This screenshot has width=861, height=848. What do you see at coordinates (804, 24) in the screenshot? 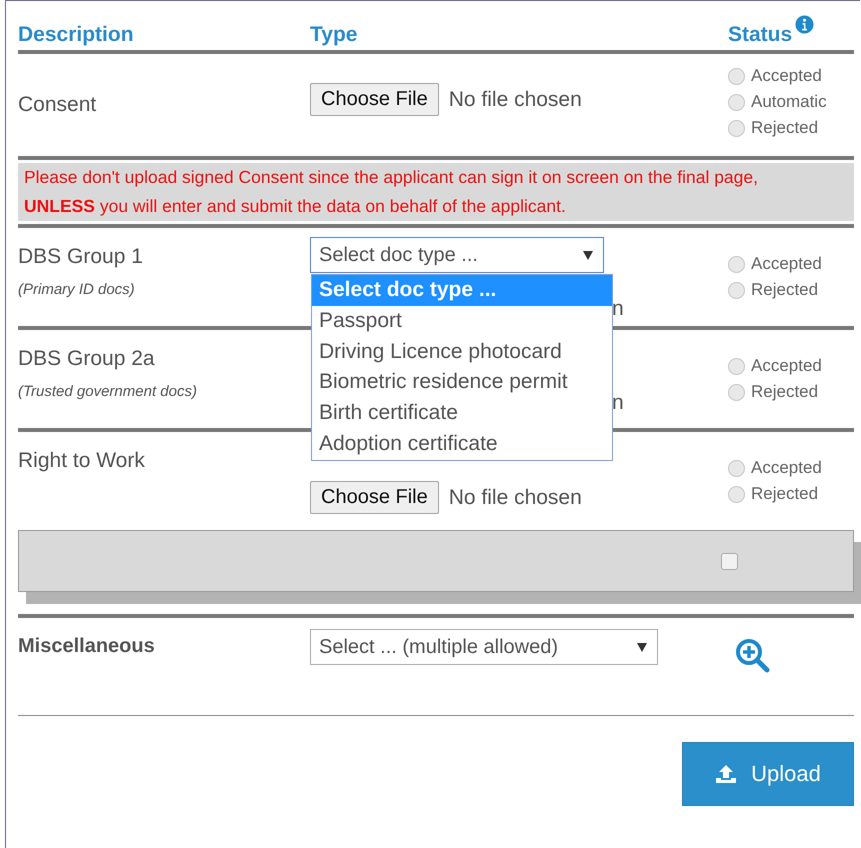
I see `info-icon` at bounding box center [804, 24].